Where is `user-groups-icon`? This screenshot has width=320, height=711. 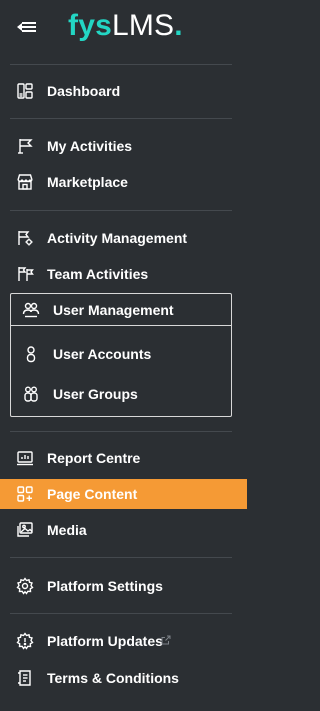
user-groups-icon is located at coordinates (31, 394).